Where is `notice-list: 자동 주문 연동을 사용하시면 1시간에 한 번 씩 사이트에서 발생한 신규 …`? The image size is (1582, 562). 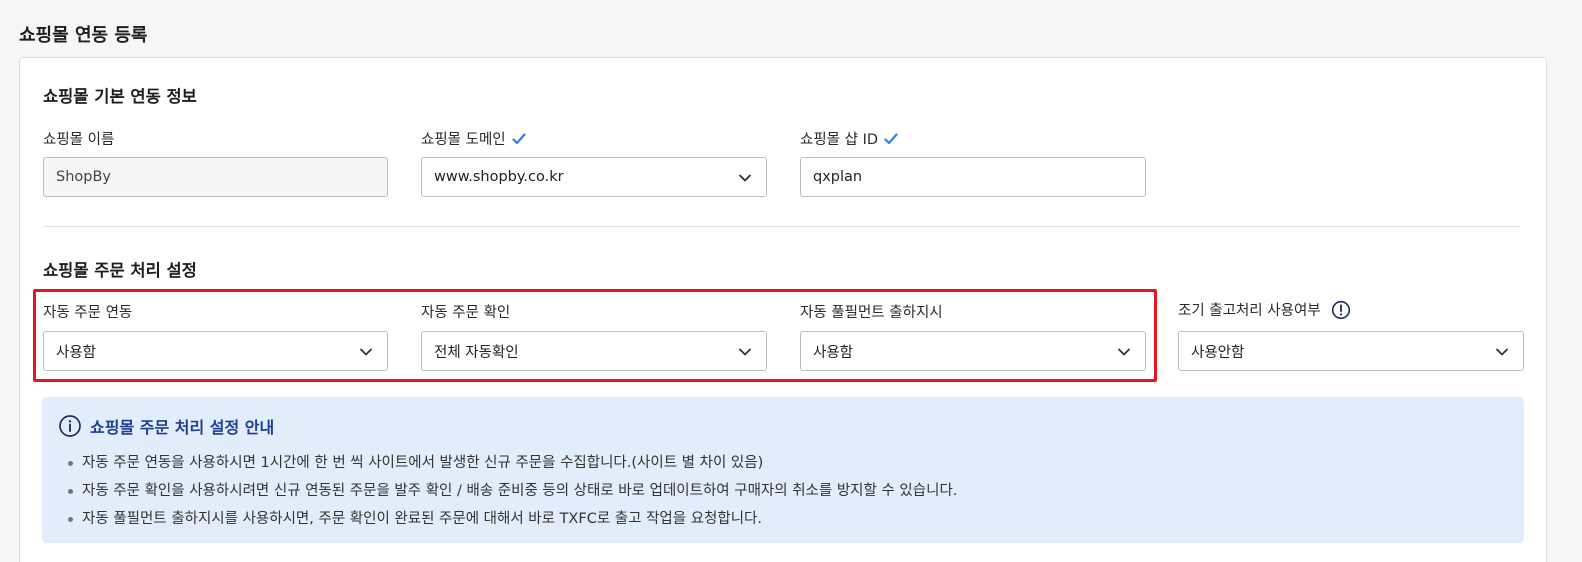
notice-list: 자동 주문 연동을 사용하시면 1시간에 한 번 씩 사이트에서 발생한 신규 … is located at coordinates (512, 491).